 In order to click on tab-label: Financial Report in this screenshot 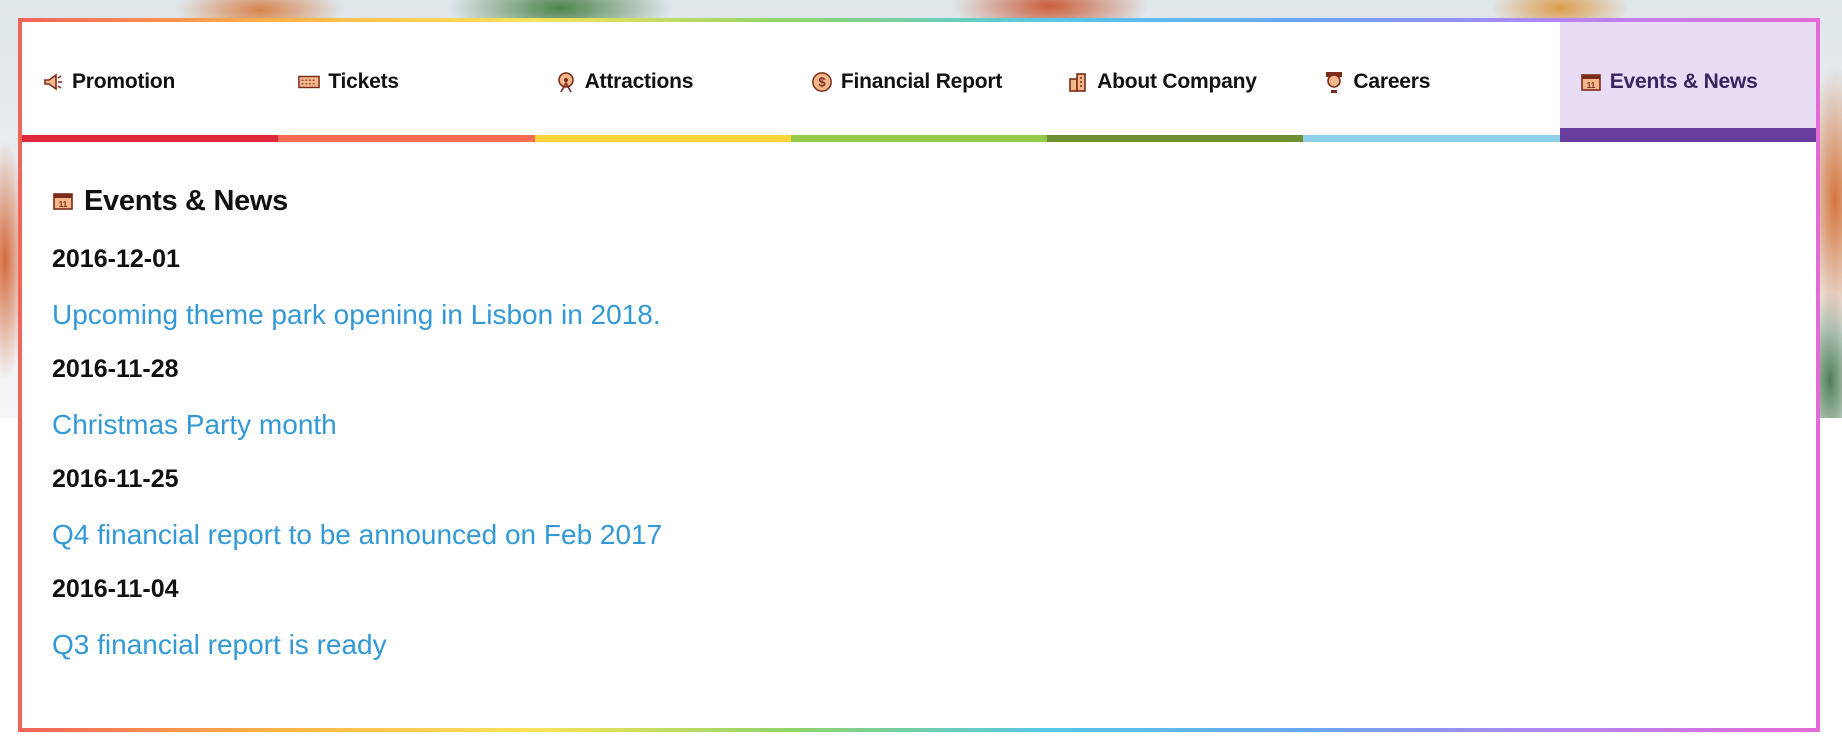, I will do `click(921, 81)`.